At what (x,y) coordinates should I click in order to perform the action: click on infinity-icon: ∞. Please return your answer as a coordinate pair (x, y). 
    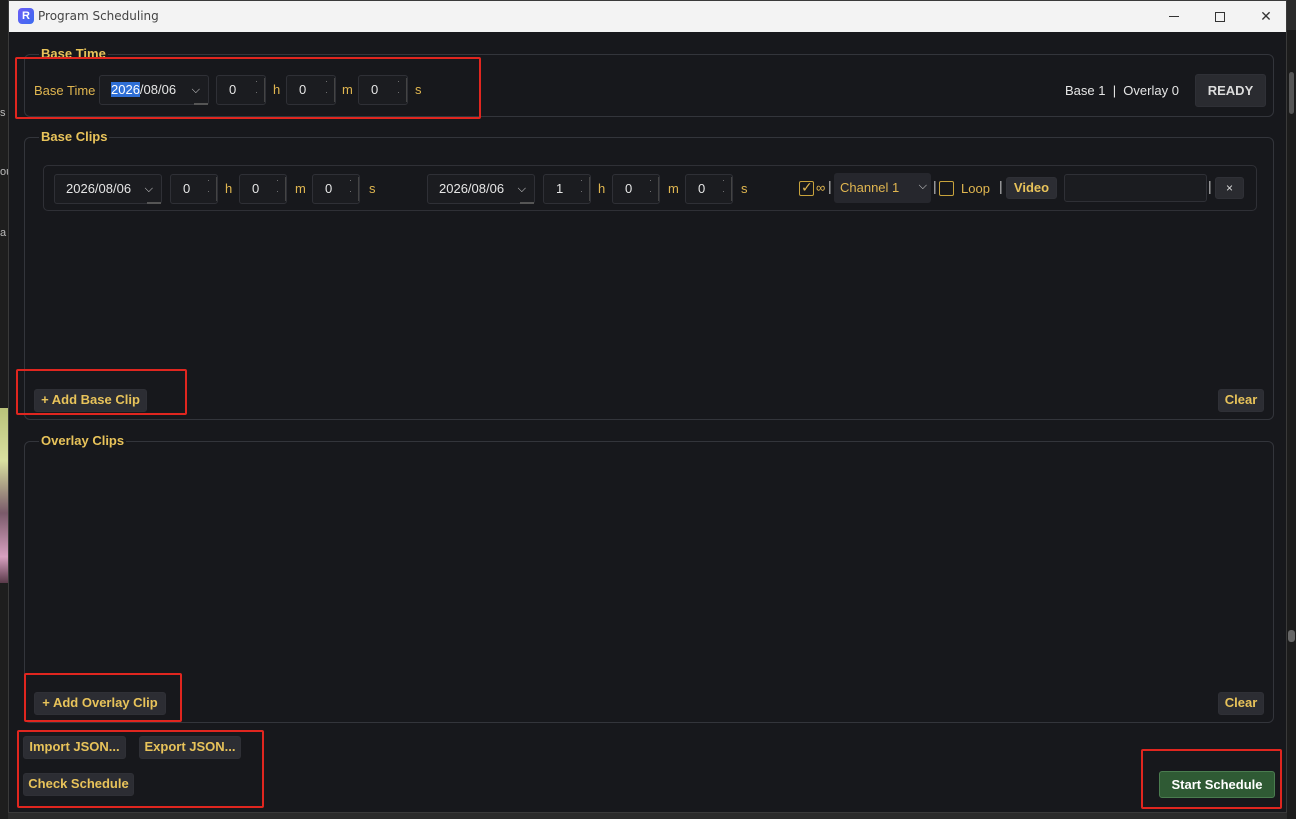
    Looking at the image, I should click on (821, 187).